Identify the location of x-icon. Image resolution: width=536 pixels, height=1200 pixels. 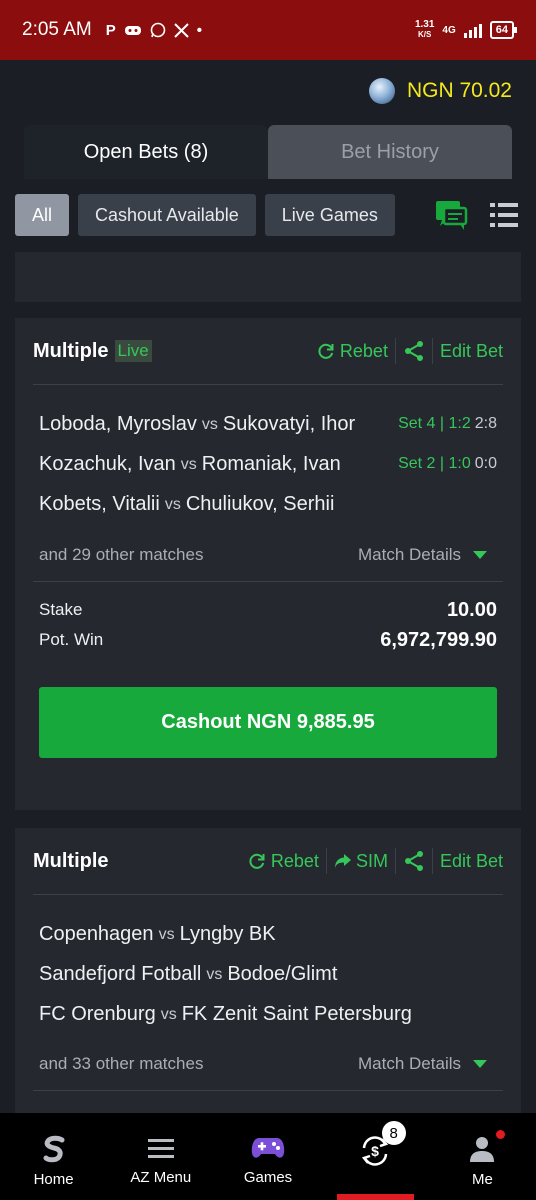
(181, 30).